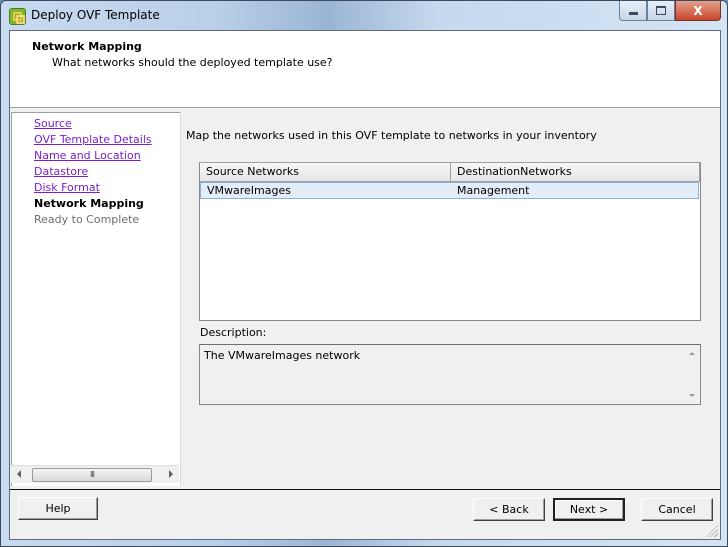 The width and height of the screenshot is (728, 547). I want to click on description-textarea: The VMwareImages network, so click(450, 374).